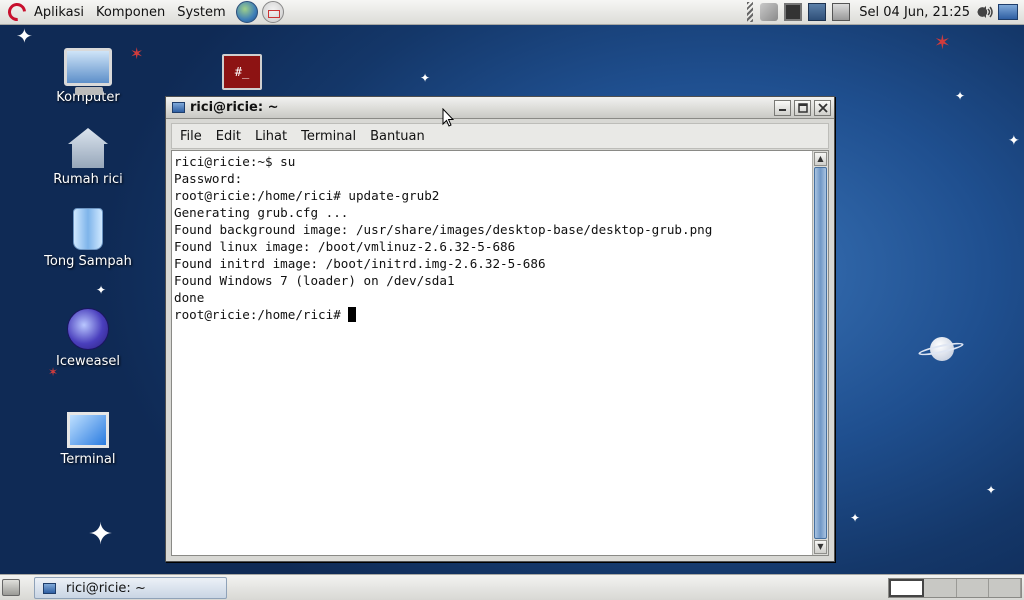 This screenshot has height=600, width=1024. Describe the element at coordinates (88, 148) in the screenshot. I see `home-folder-icon` at that location.